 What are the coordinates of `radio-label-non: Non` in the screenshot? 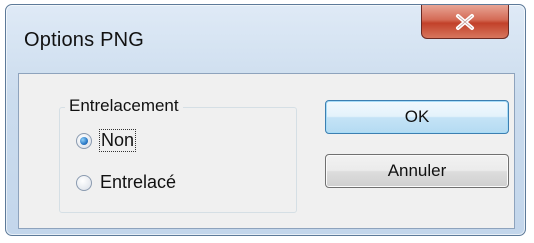 It's located at (117, 140).